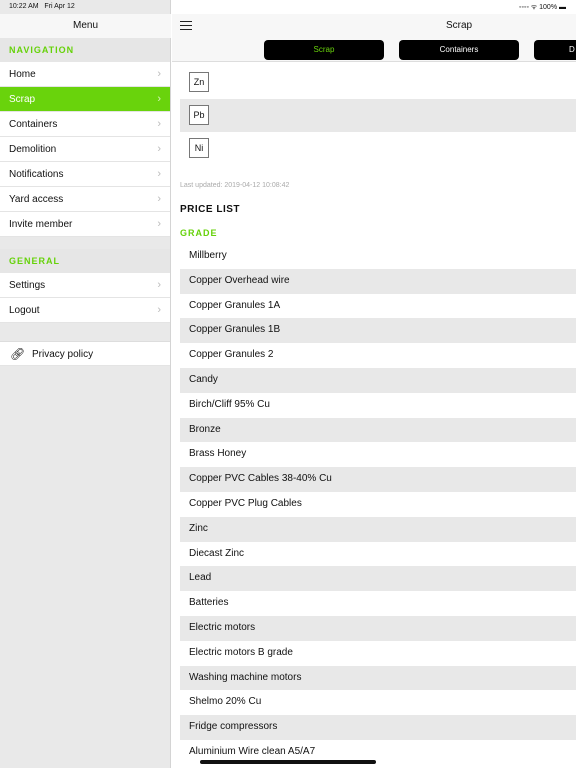 The image size is (576, 768). I want to click on sidebar-title: Menu, so click(85, 26).